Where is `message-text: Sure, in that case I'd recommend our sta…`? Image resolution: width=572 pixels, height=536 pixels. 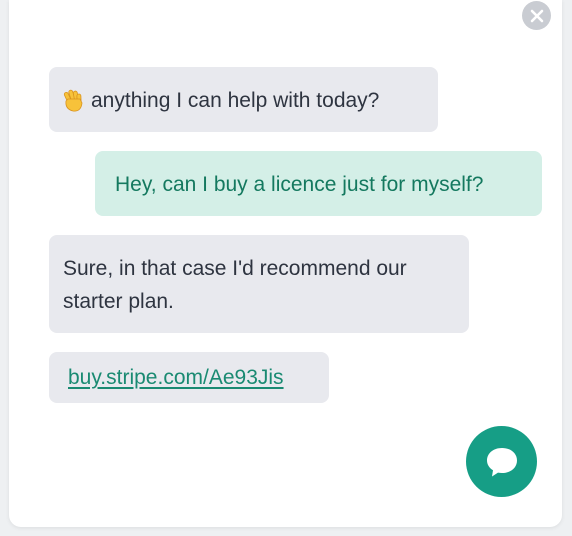 message-text: Sure, in that case I'd recommend our sta… is located at coordinates (235, 285).